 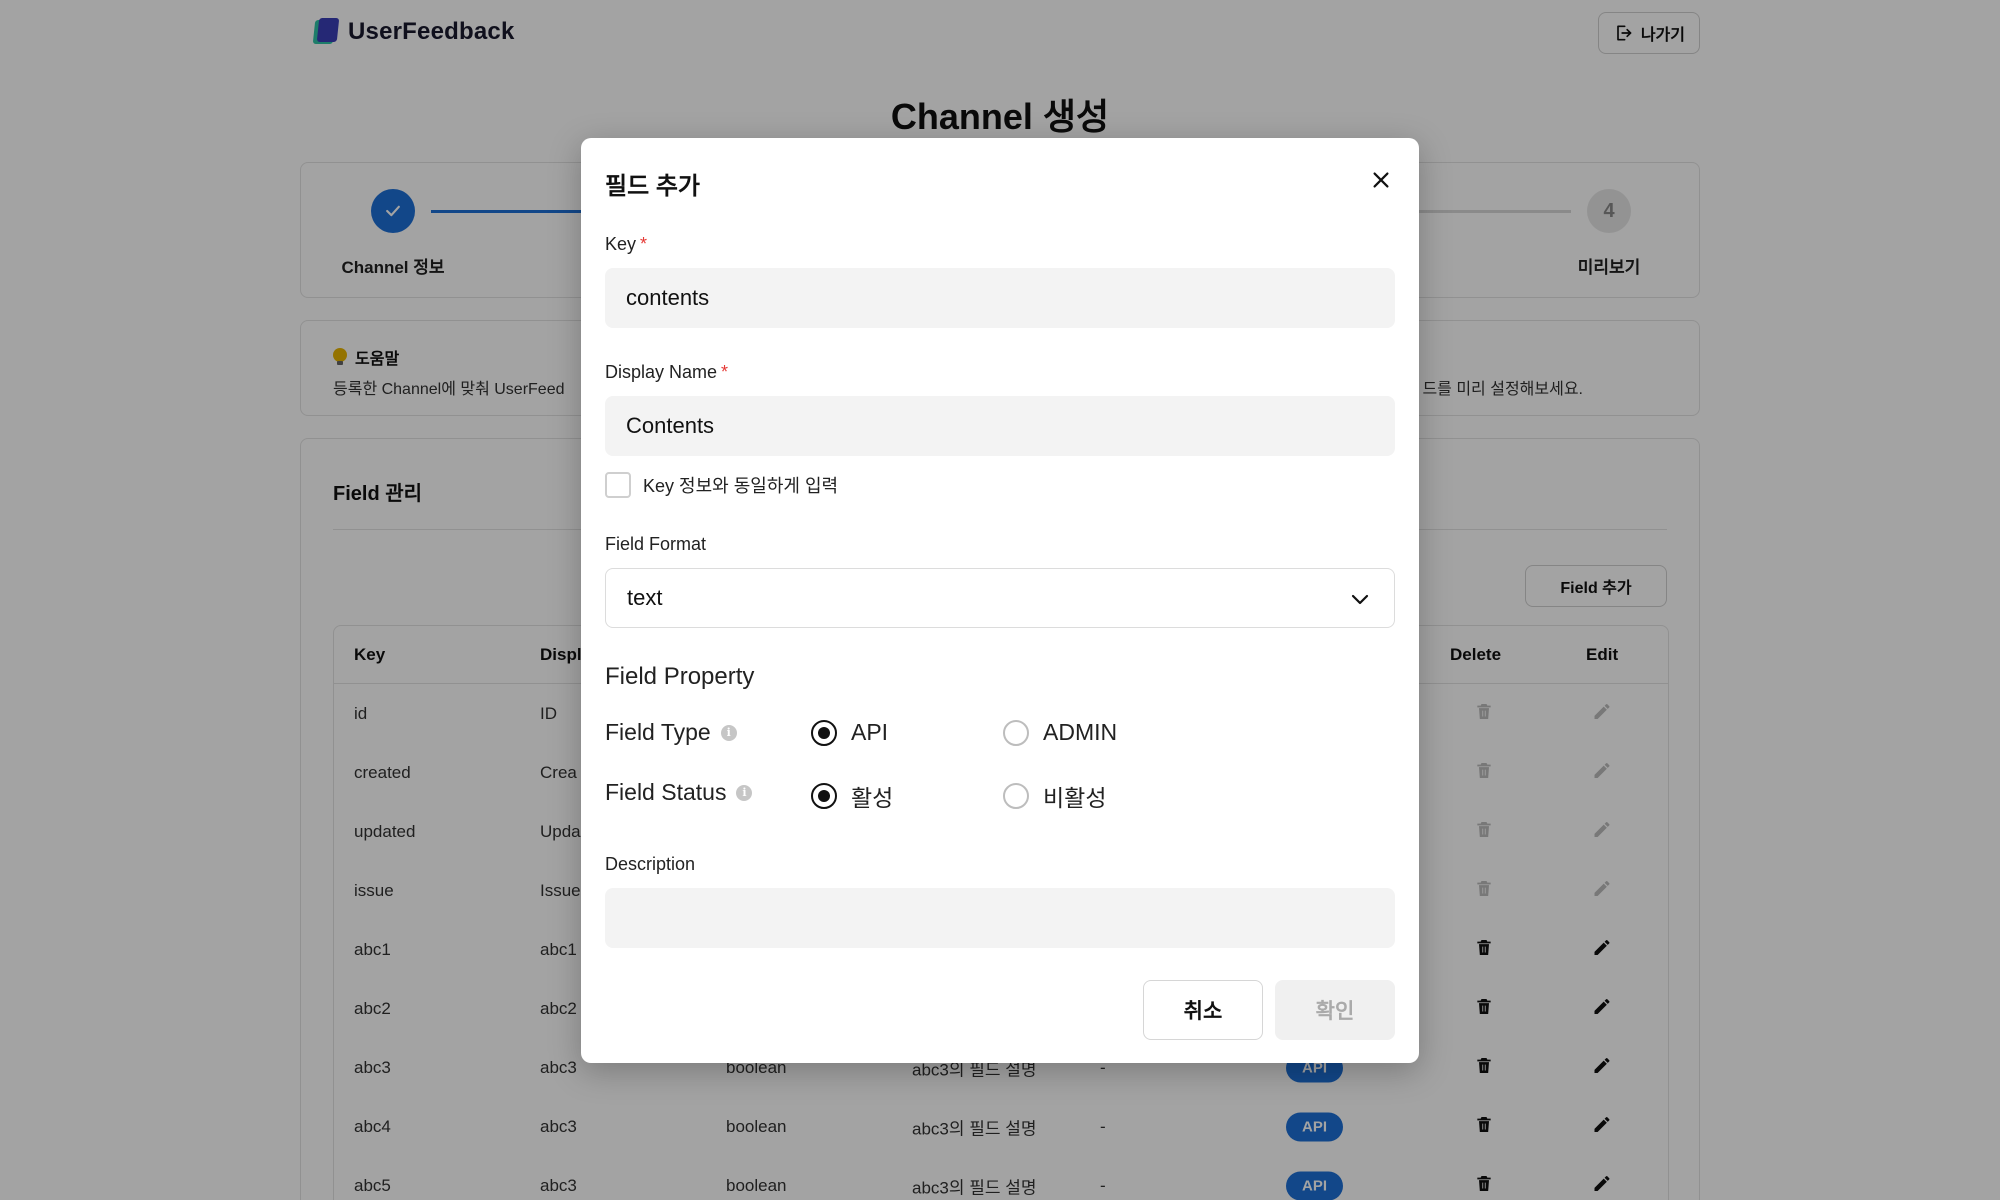 What do you see at coordinates (870, 732) in the screenshot?
I see `radio-label: API` at bounding box center [870, 732].